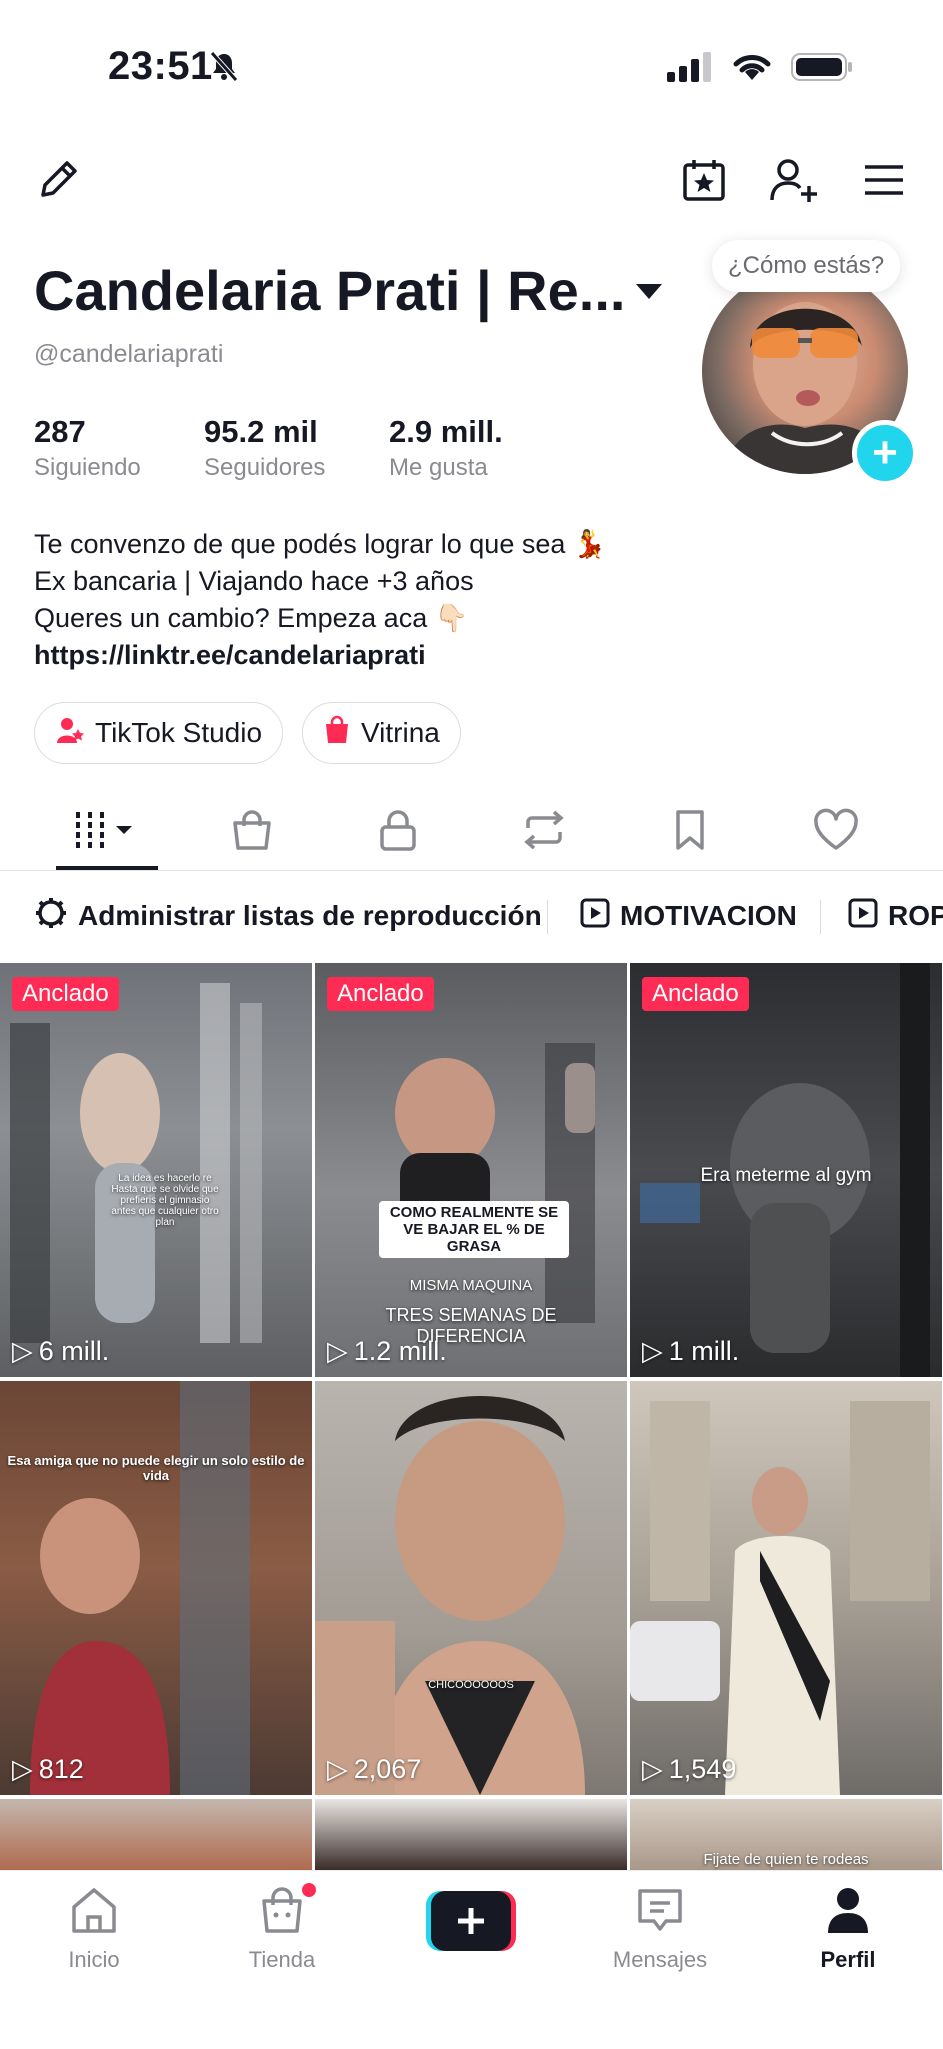 This screenshot has height=2049, width=943. Describe the element at coordinates (251, 618) in the screenshot. I see `bio-line: Queres un cambio? Empeza aca 👇🏻` at that location.